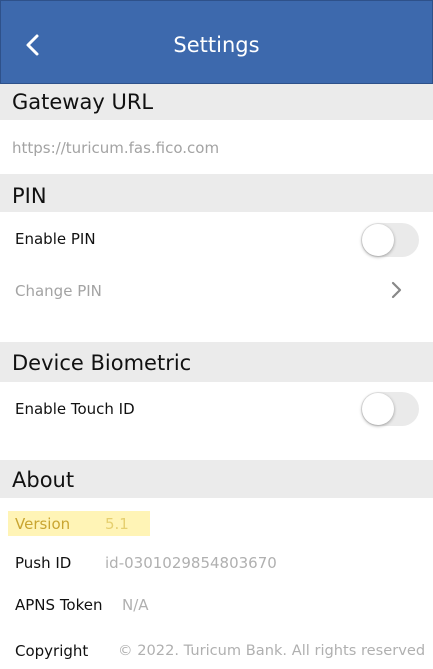 Image resolution: width=433 pixels, height=669 pixels. I want to click on apns-token-row: APNS Token N/A, so click(216, 606).